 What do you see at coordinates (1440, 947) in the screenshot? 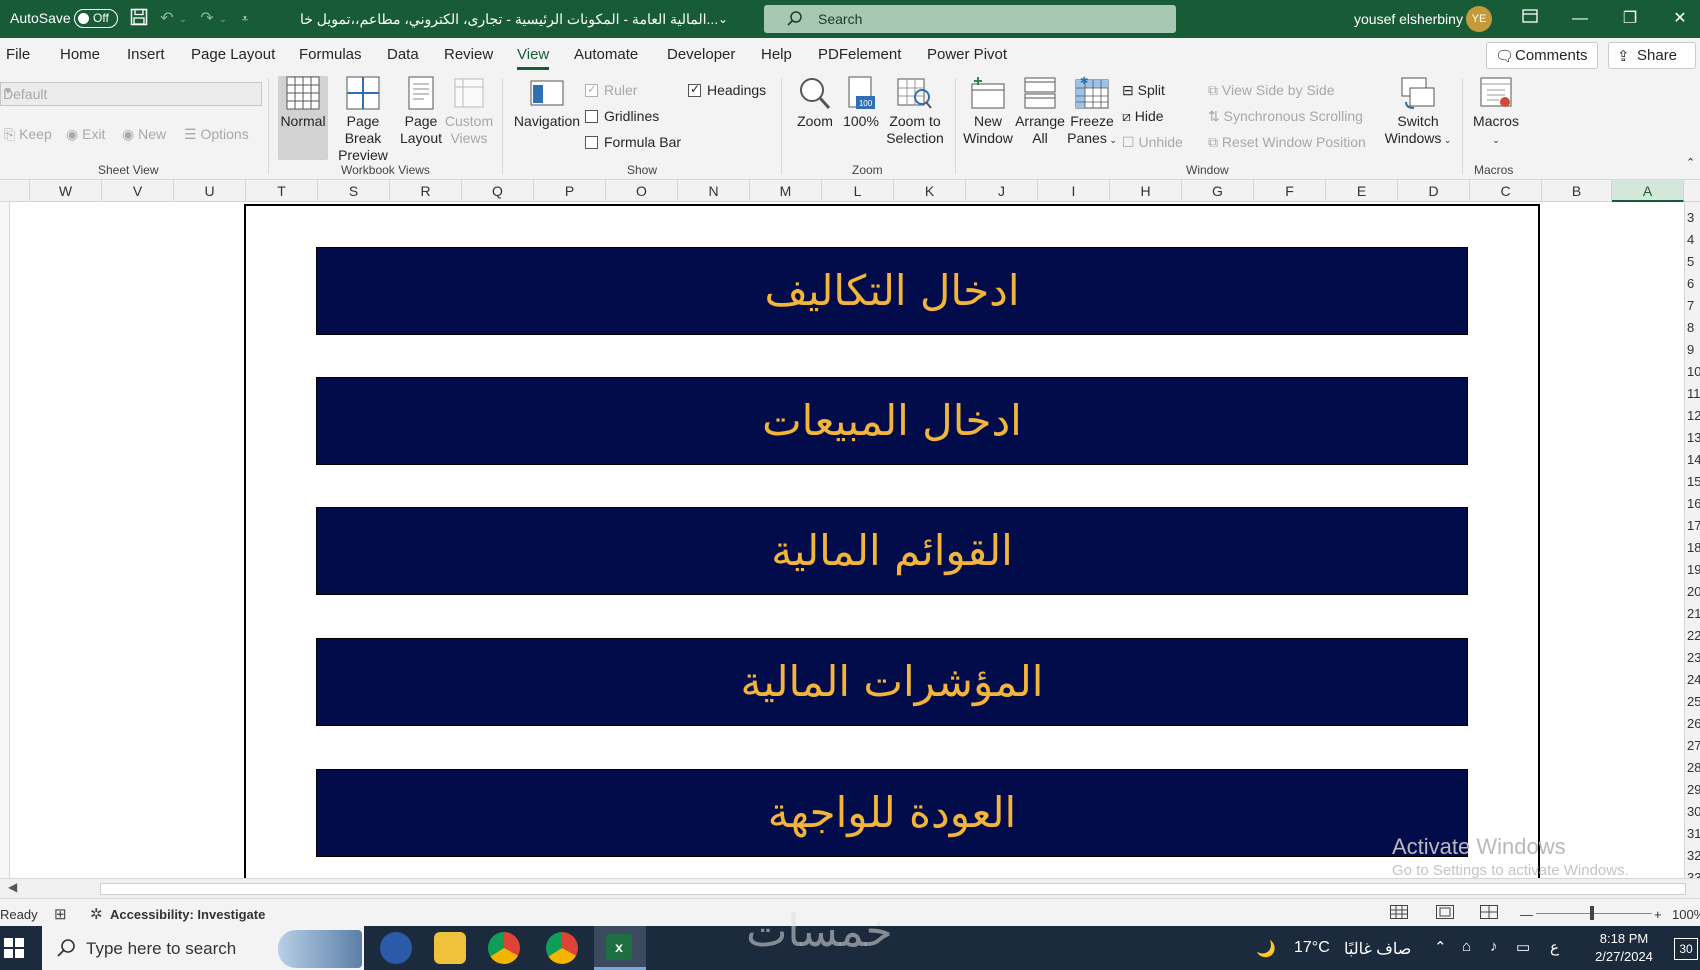
I see `chevron-up-icon: ⌃` at bounding box center [1440, 947].